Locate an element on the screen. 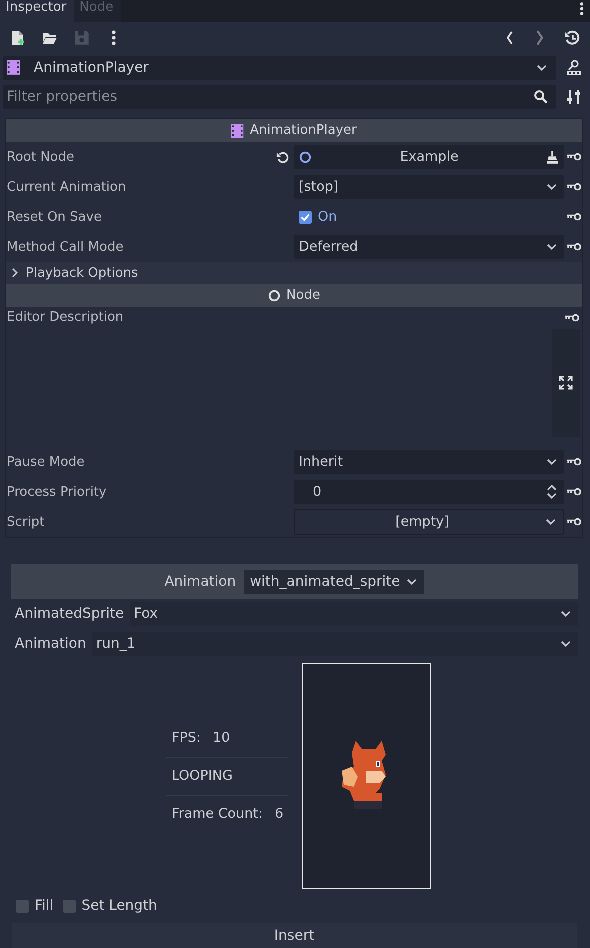  property-label: Pause Mode is located at coordinates (46, 462).